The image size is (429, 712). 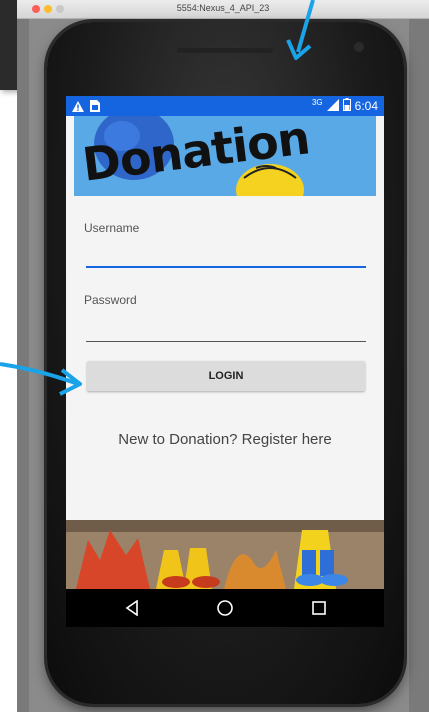 I want to click on username-underline, so click(x=226, y=267).